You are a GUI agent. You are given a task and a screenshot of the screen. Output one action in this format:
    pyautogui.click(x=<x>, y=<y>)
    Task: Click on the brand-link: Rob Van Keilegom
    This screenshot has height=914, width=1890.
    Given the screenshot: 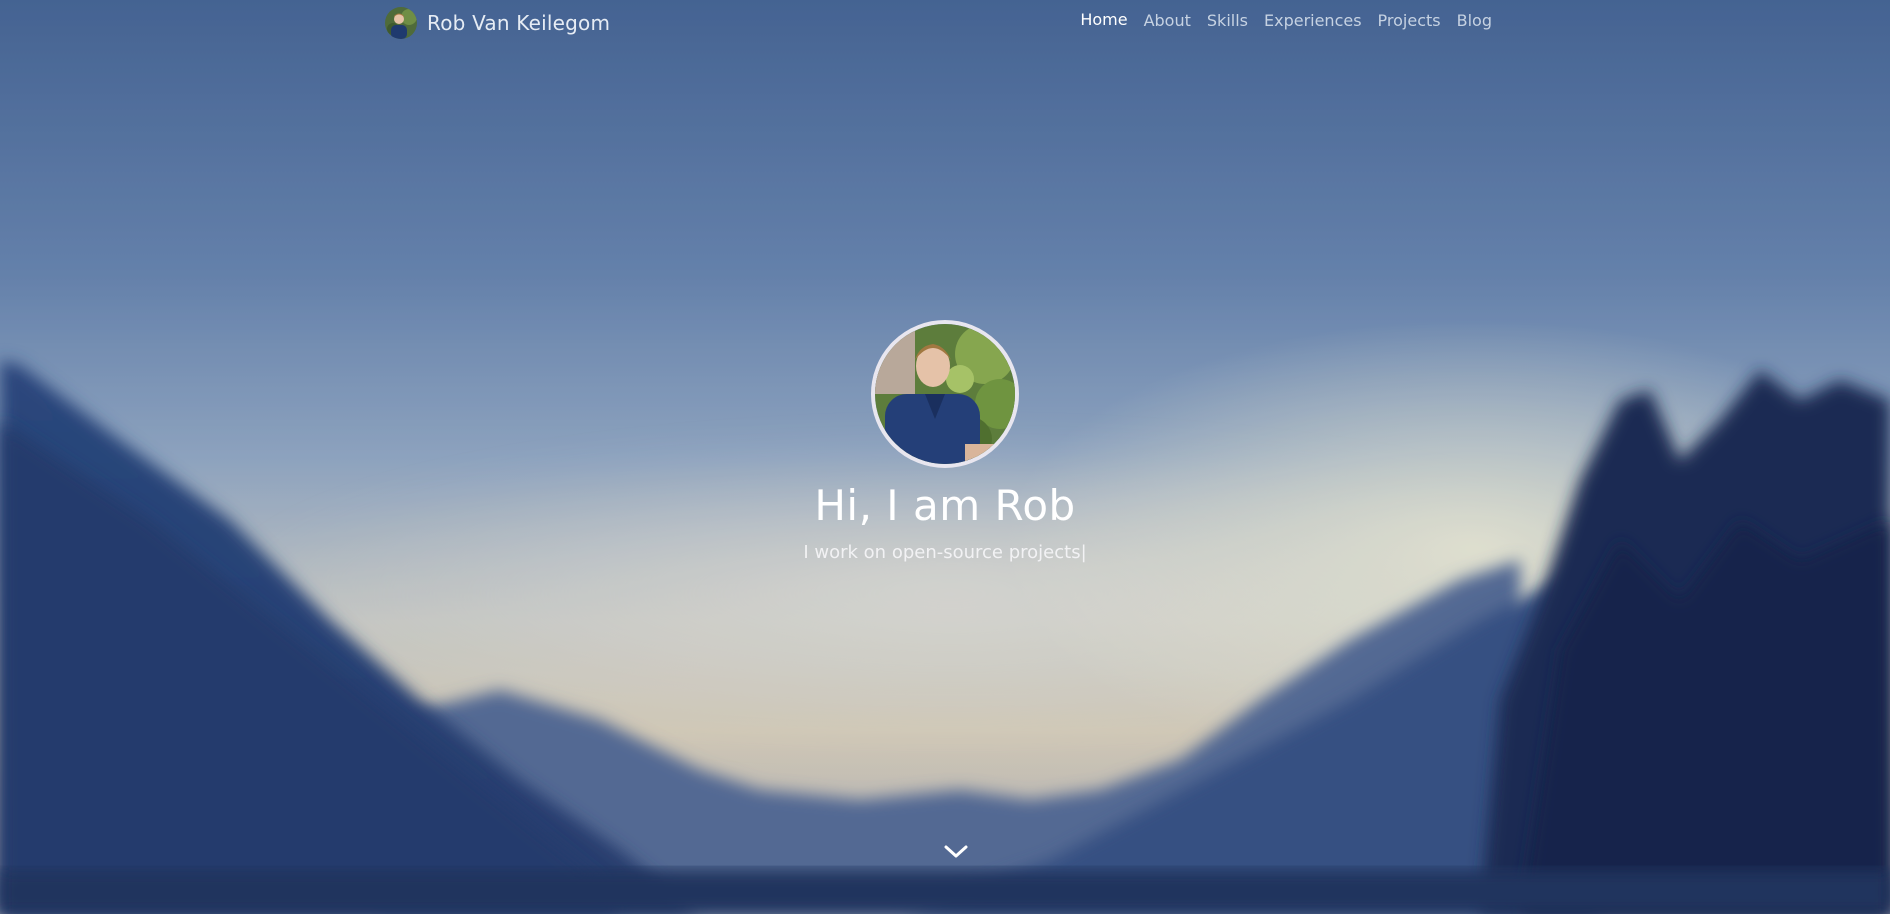 What is the action you would take?
    pyautogui.click(x=497, y=23)
    